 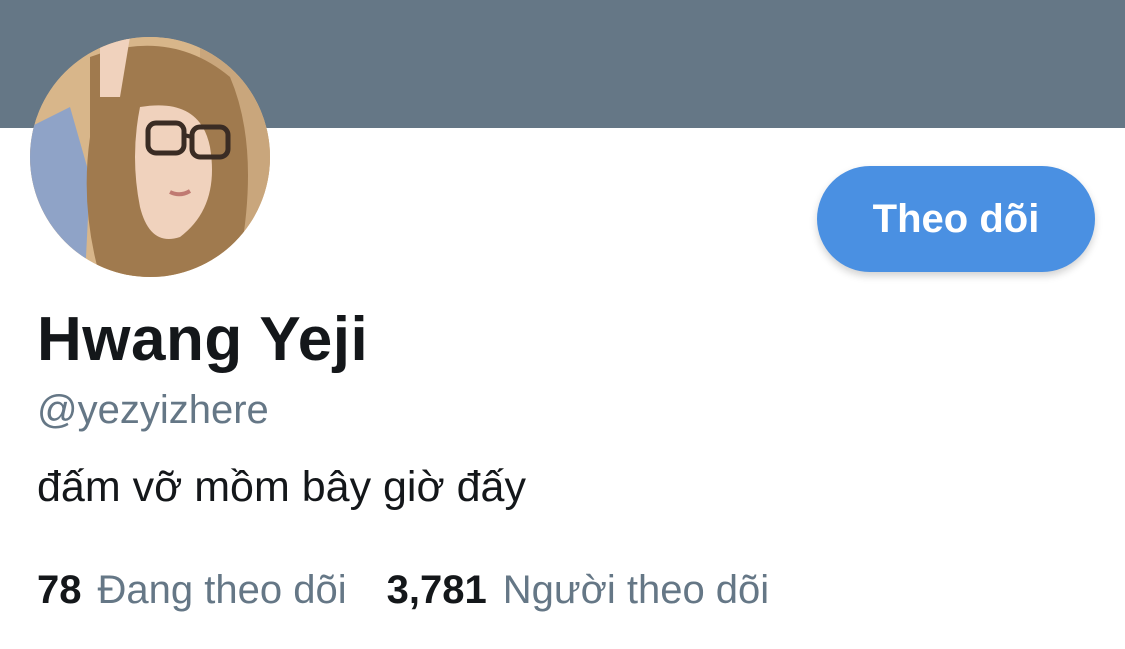 I want to click on profile-bio: đấm vỡ mồm bây giờ đấy, so click(x=281, y=487).